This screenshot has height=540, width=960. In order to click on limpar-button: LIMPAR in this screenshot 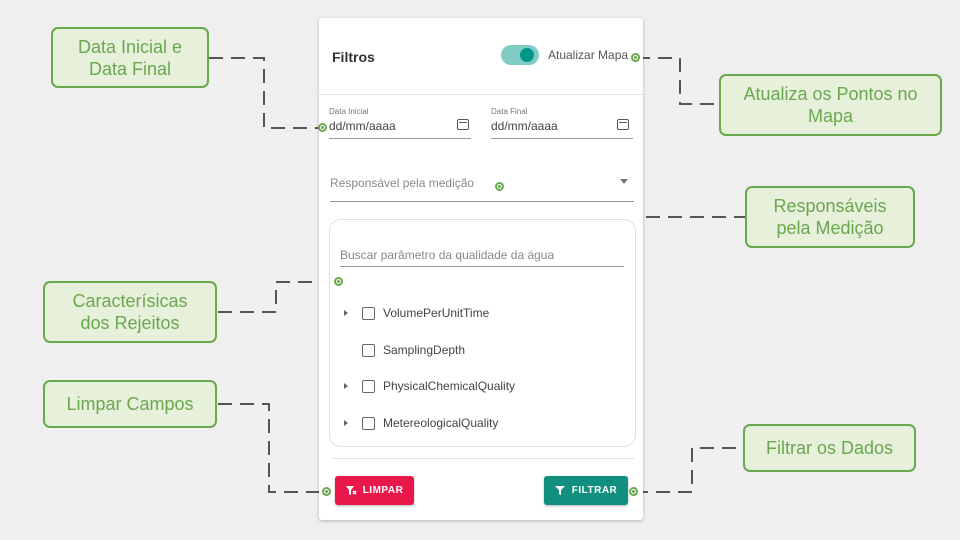, I will do `click(374, 490)`.